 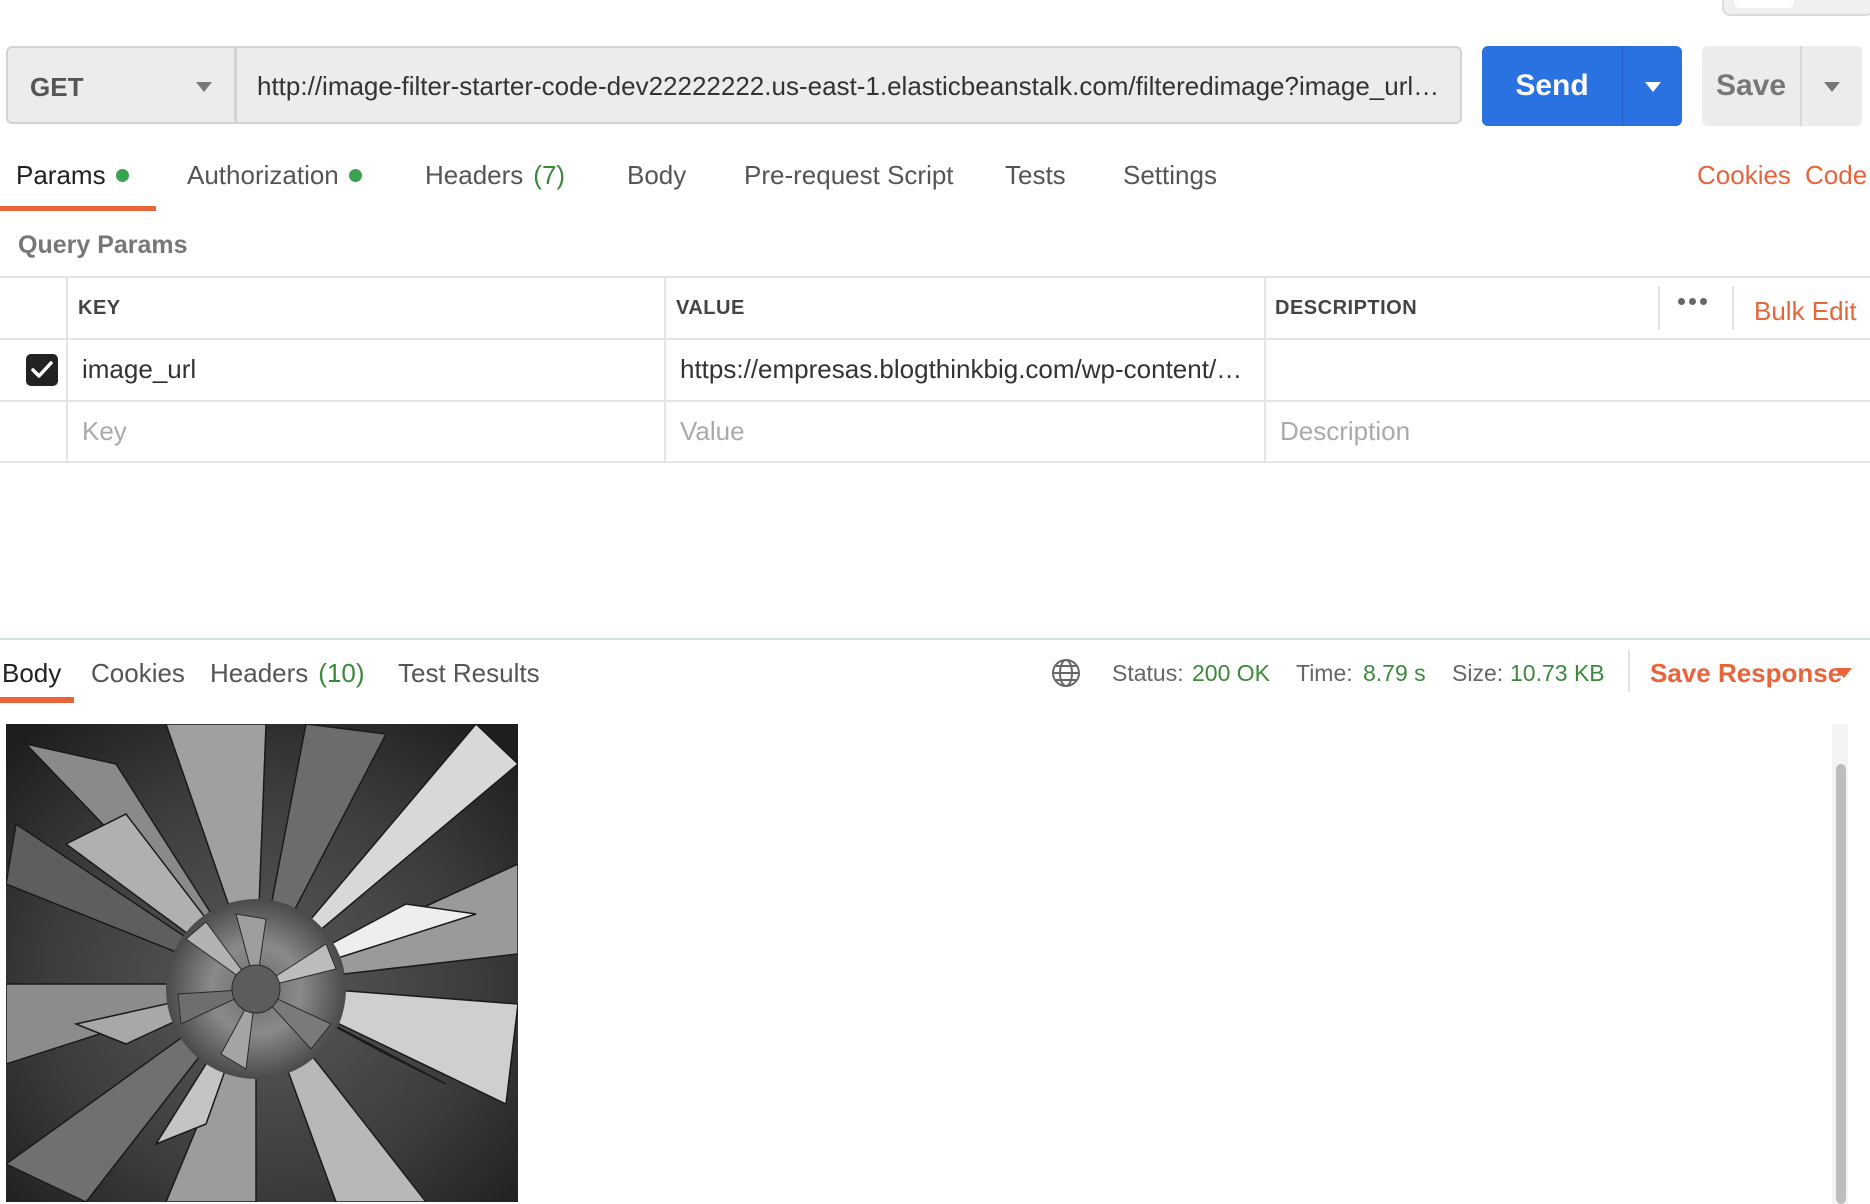 What do you see at coordinates (57, 87) in the screenshot?
I see `method-label: GET` at bounding box center [57, 87].